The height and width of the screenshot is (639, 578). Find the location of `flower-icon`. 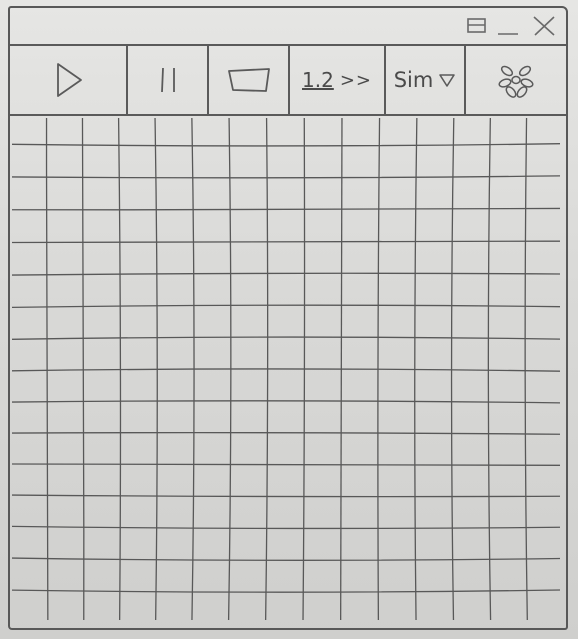

flower-icon is located at coordinates (516, 81).